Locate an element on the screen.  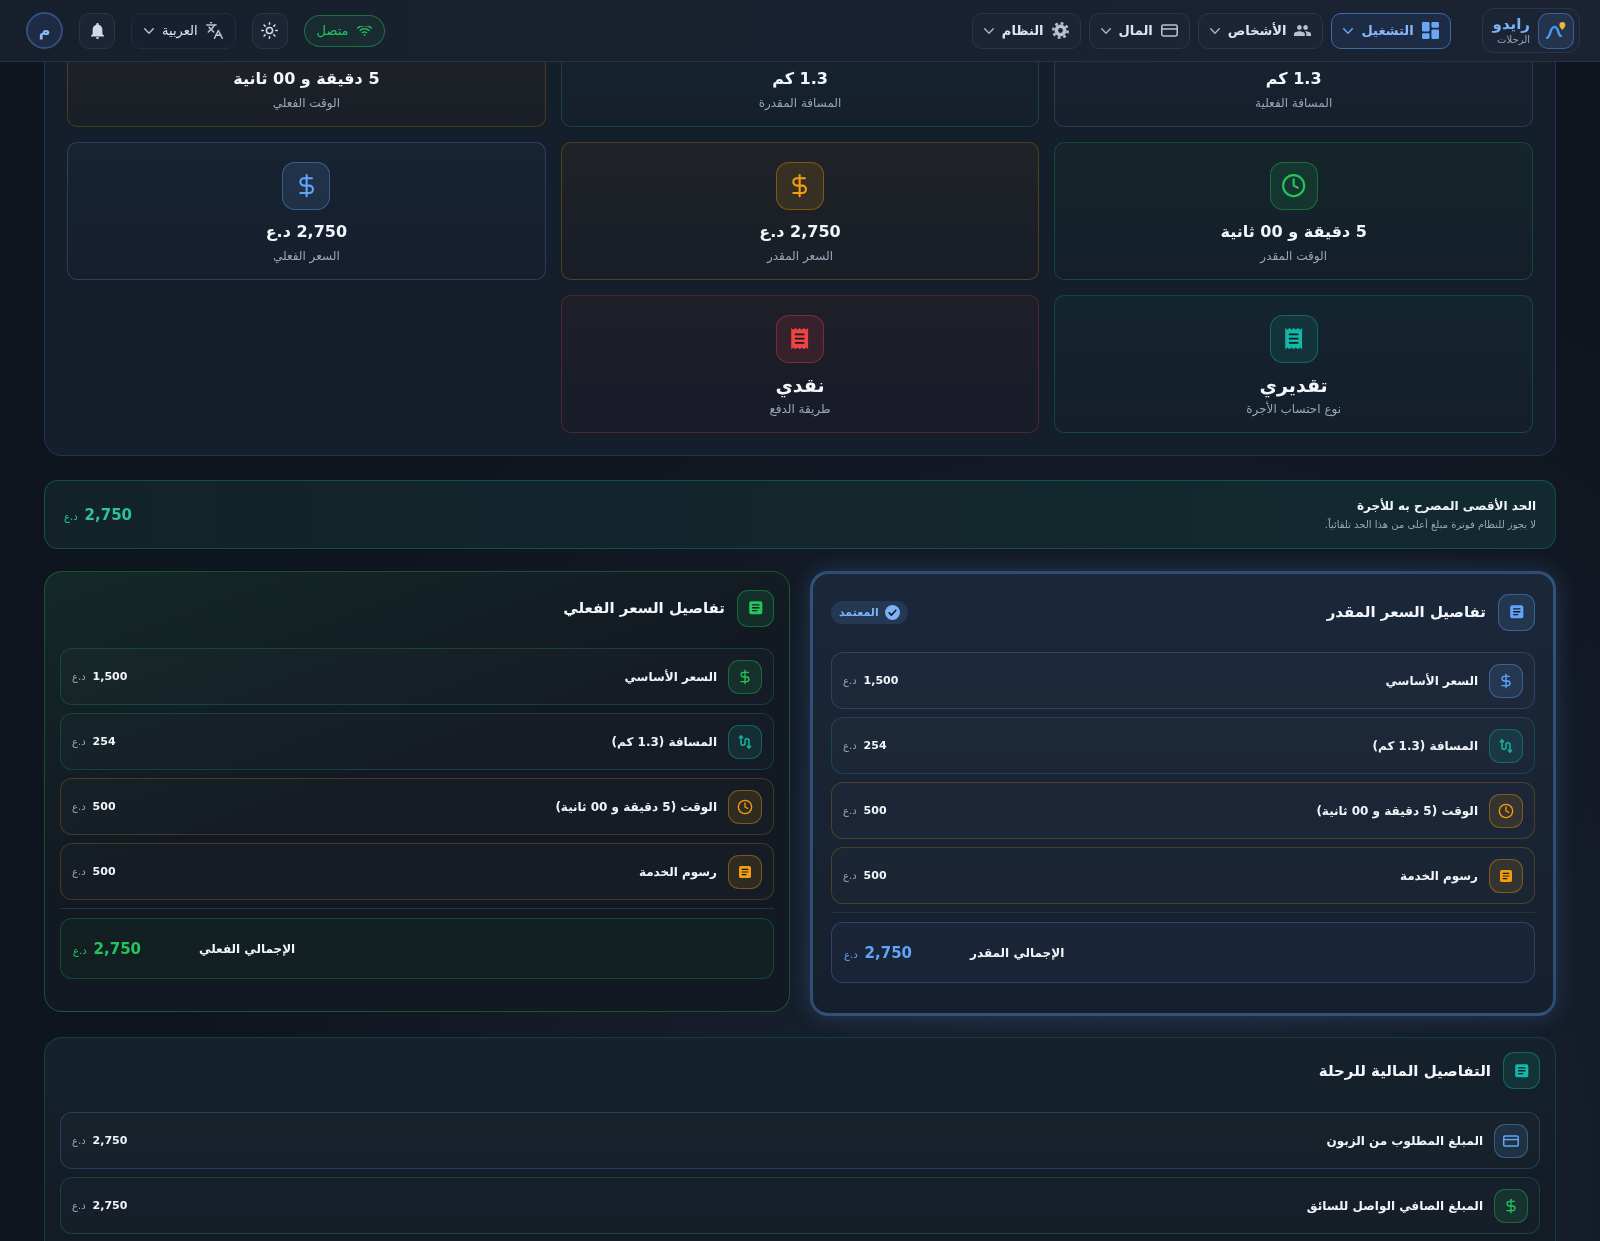
gear-icon is located at coordinates (1060, 30).